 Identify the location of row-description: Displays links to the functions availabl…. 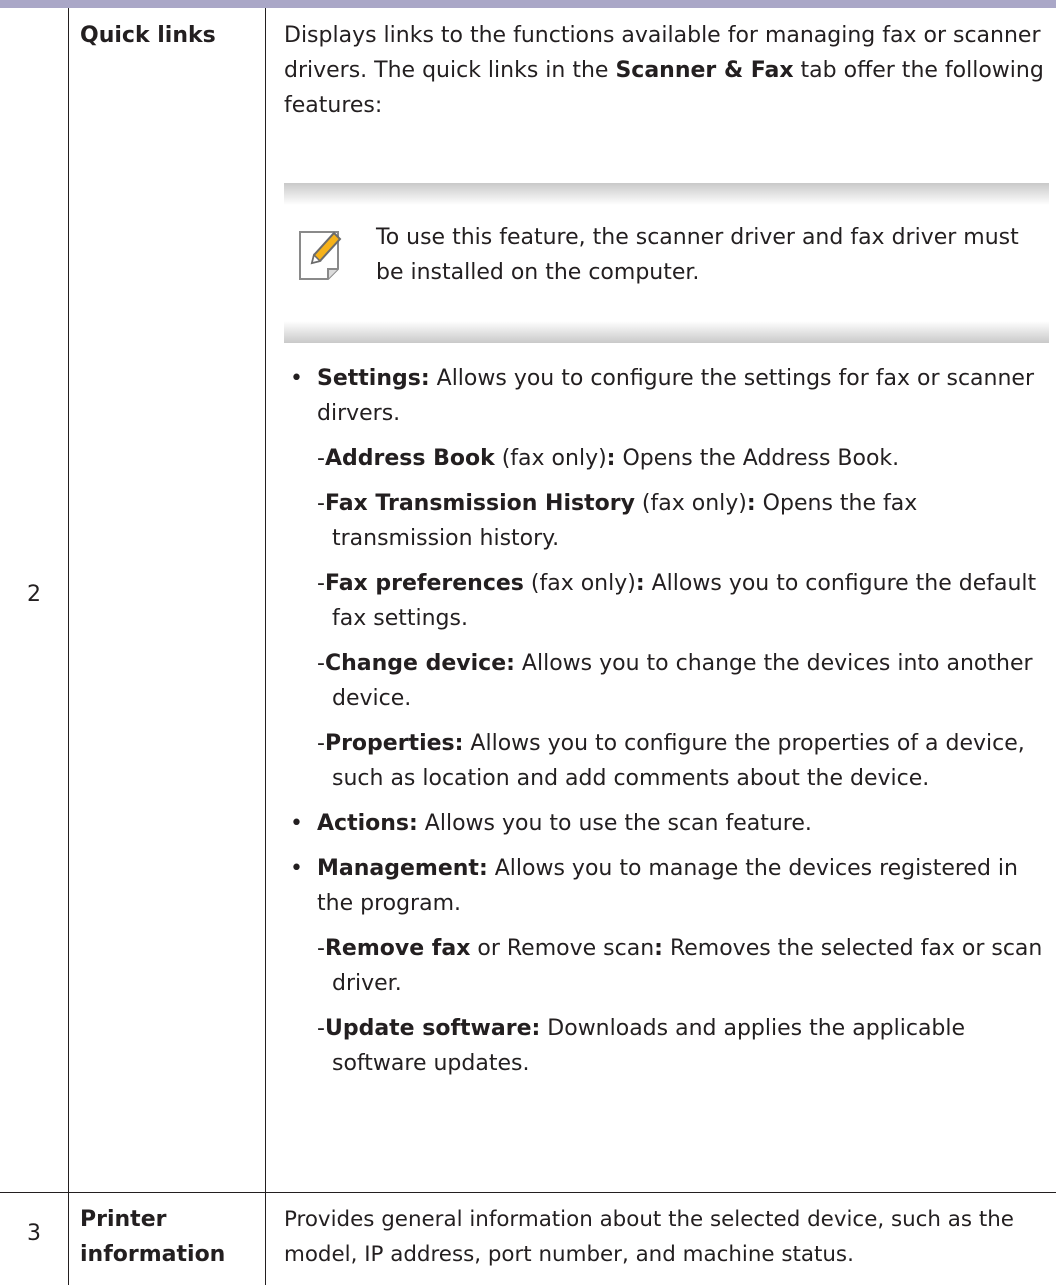
(664, 70).